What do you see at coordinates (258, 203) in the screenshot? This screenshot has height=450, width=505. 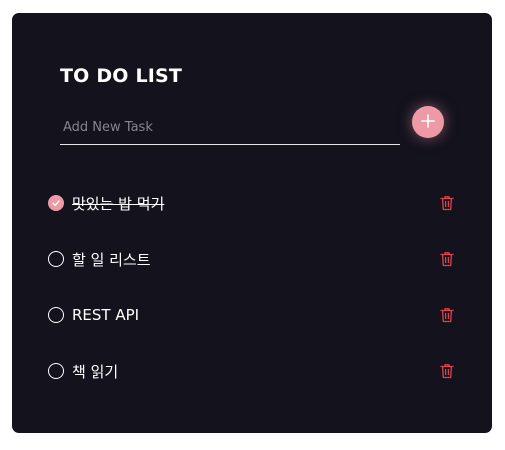 I see `todo-item: 맛있는 밥 먹기` at bounding box center [258, 203].